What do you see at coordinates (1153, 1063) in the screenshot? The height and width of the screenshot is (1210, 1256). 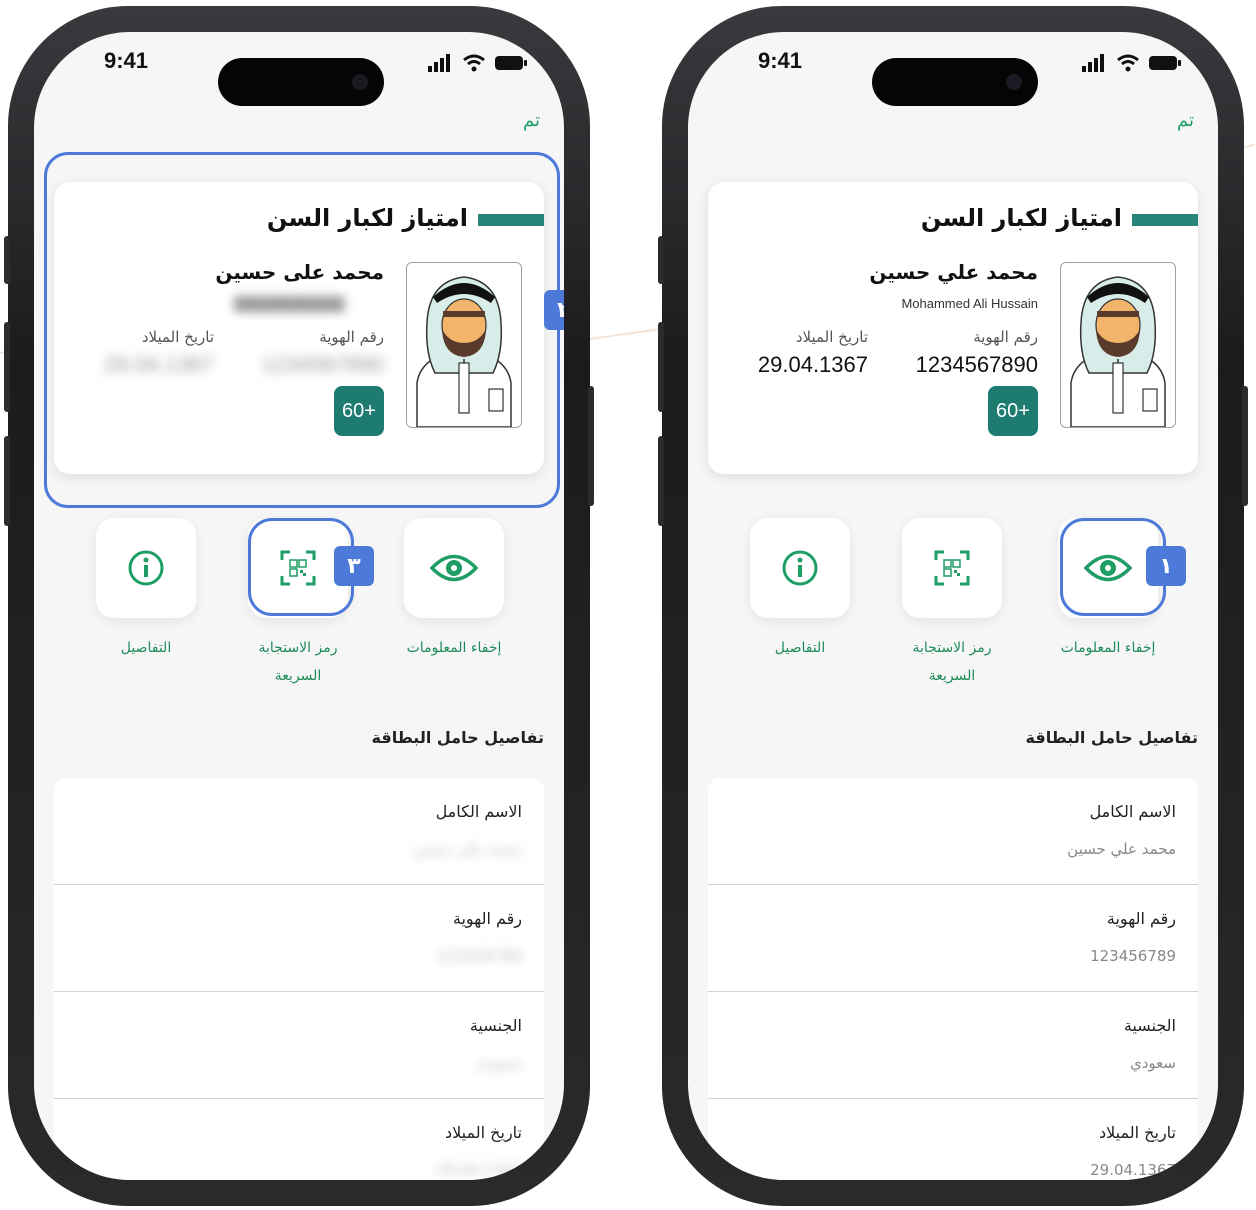 I see `detail-value: سعودي` at bounding box center [1153, 1063].